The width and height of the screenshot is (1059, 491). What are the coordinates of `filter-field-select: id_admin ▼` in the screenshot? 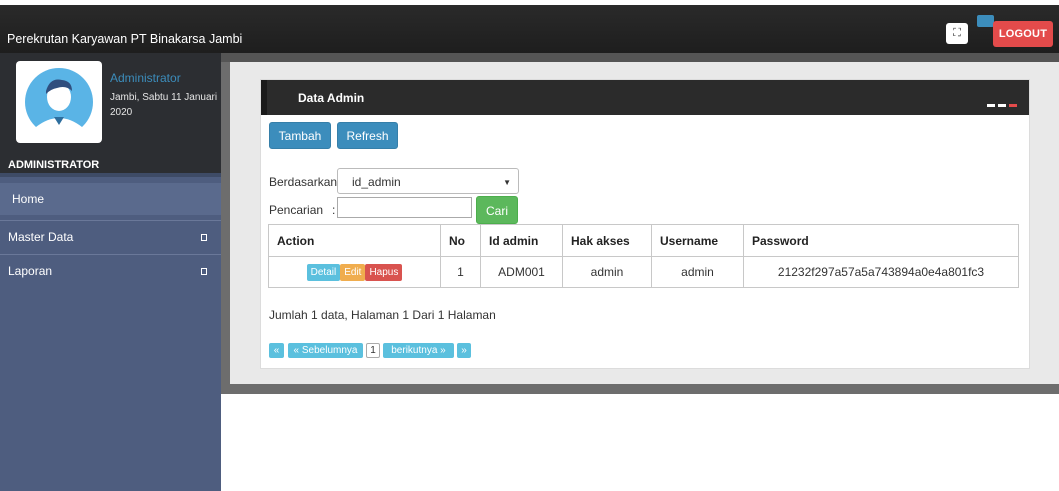 It's located at (428, 181).